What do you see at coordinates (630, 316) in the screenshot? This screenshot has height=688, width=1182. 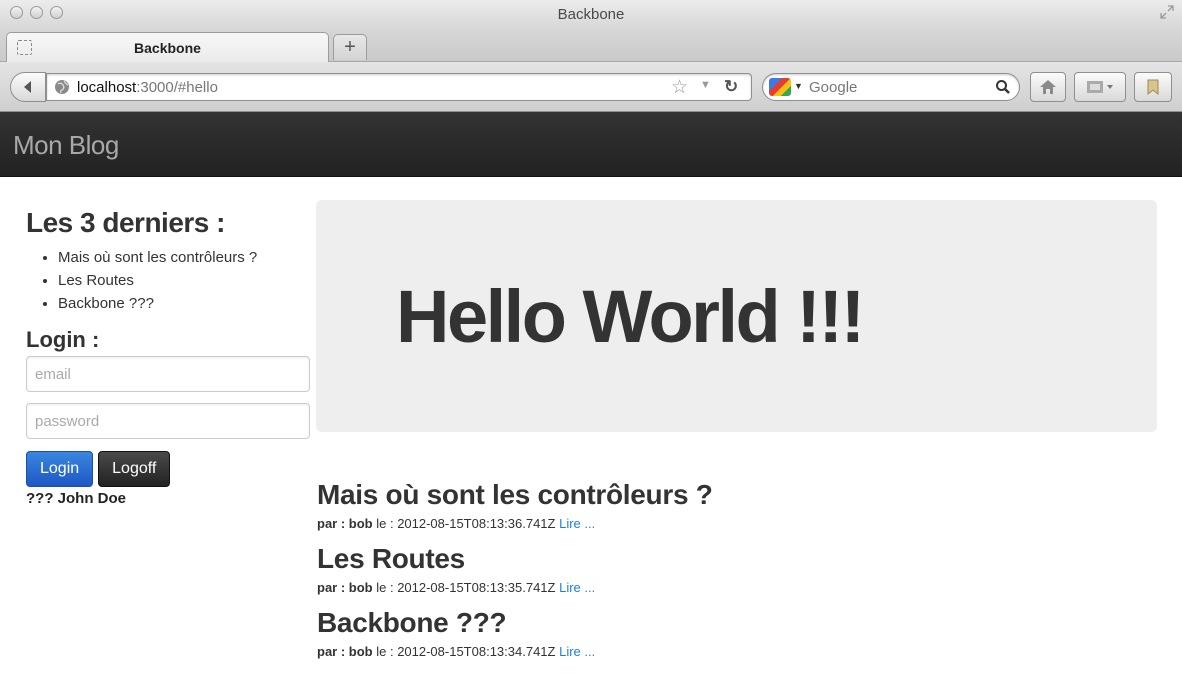 I see `hero-message: Hello World !!!` at bounding box center [630, 316].